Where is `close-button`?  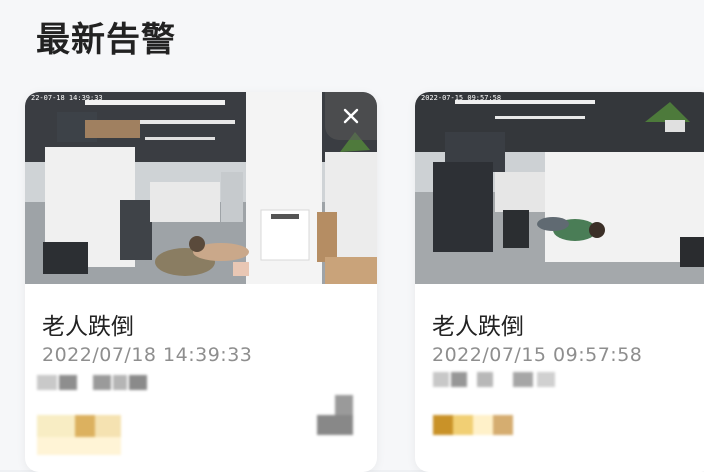
close-button is located at coordinates (351, 116).